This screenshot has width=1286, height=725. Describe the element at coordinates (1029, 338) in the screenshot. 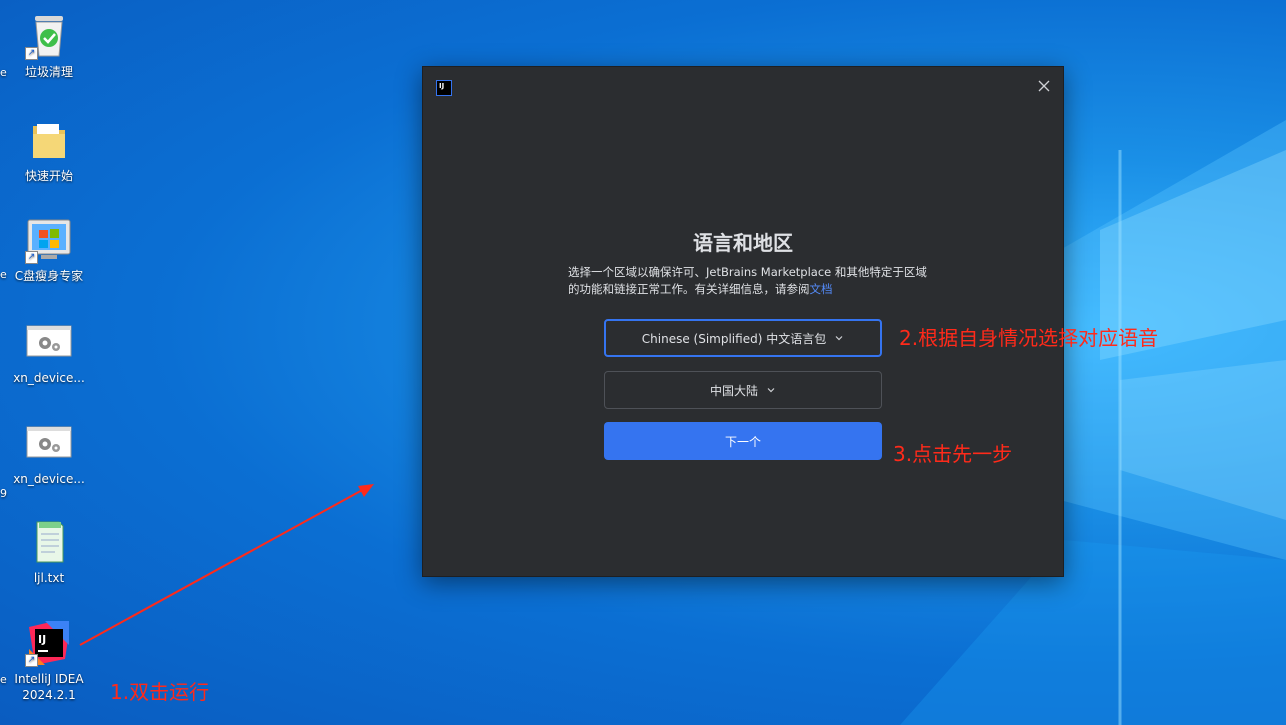

I see `annotation-step2: 2.根据自身情况选择对应语音` at that location.